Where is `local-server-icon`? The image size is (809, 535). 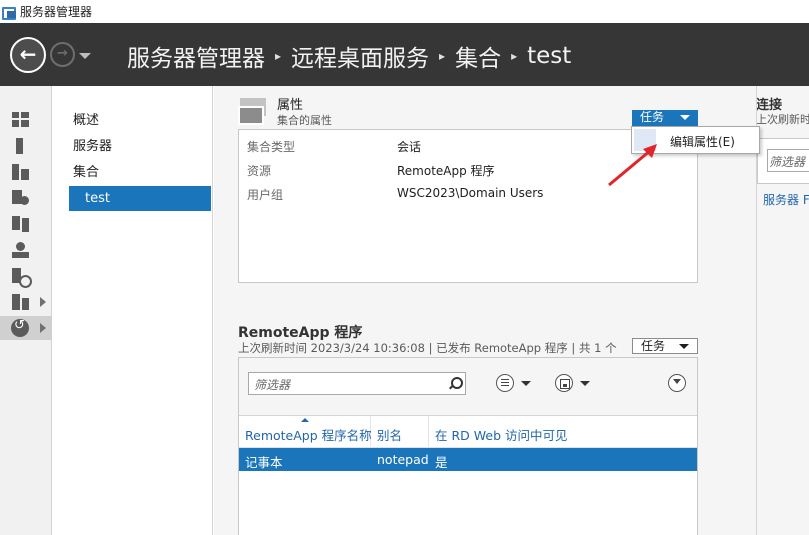 local-server-icon is located at coordinates (21, 146).